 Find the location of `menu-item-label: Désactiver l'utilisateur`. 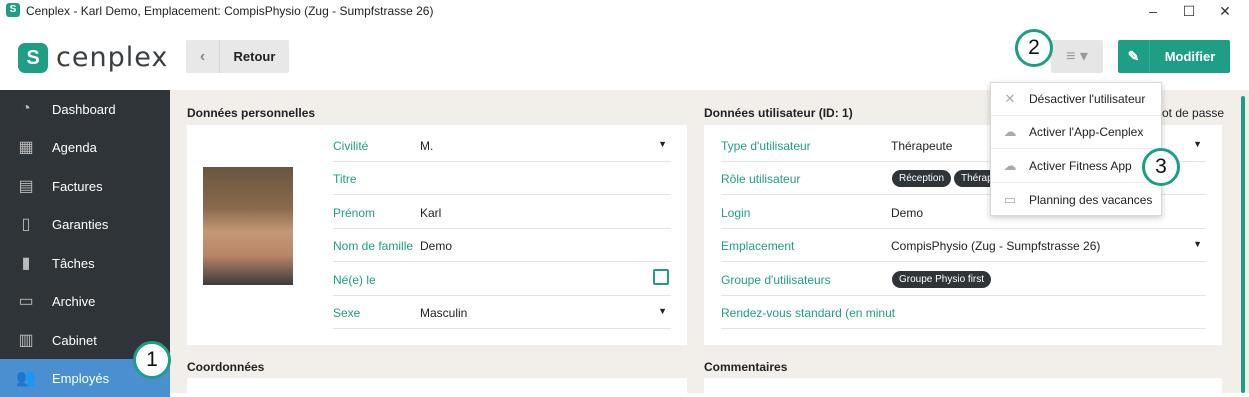

menu-item-label: Désactiver l'utilisateur is located at coordinates (1087, 99).